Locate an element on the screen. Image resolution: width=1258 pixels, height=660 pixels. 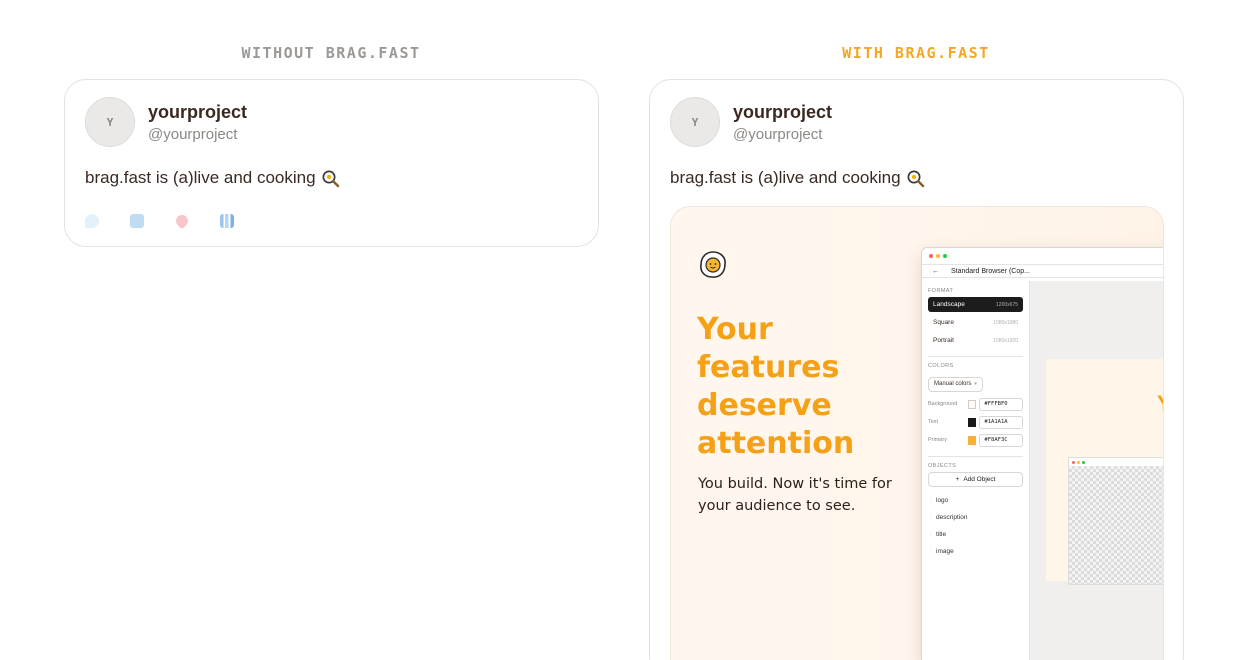
add-object-label: Add Object is located at coordinates (979, 479).